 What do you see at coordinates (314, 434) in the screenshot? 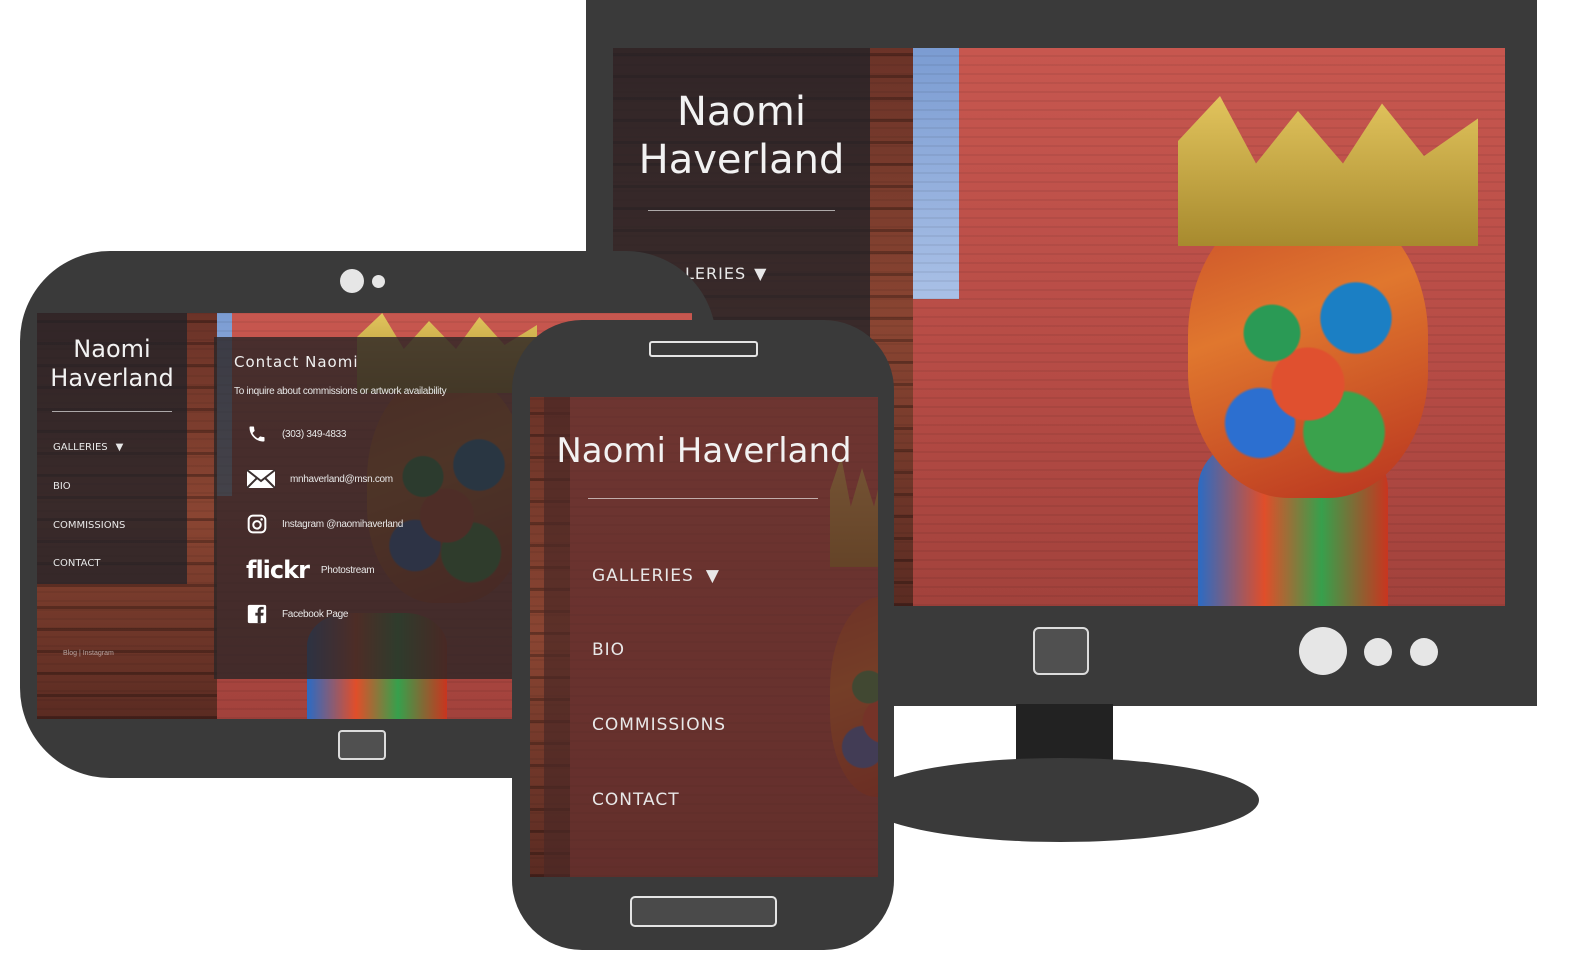
I see `contact-phone: (303) 349-4833` at bounding box center [314, 434].